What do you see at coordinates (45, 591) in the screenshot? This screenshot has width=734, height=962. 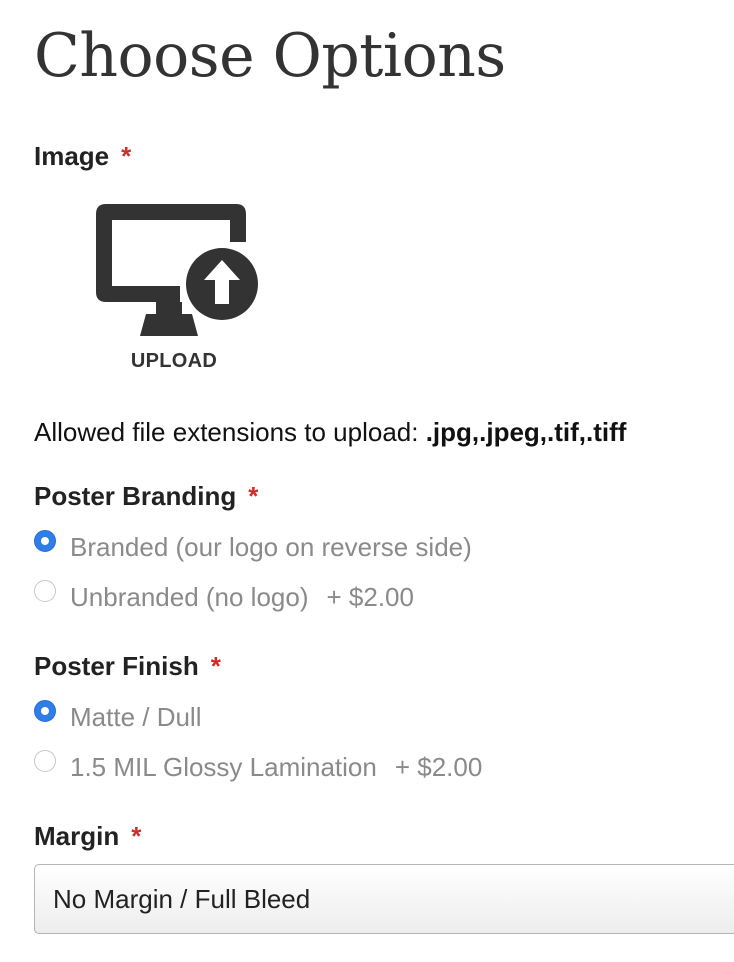 I see `radio-unbranded` at bounding box center [45, 591].